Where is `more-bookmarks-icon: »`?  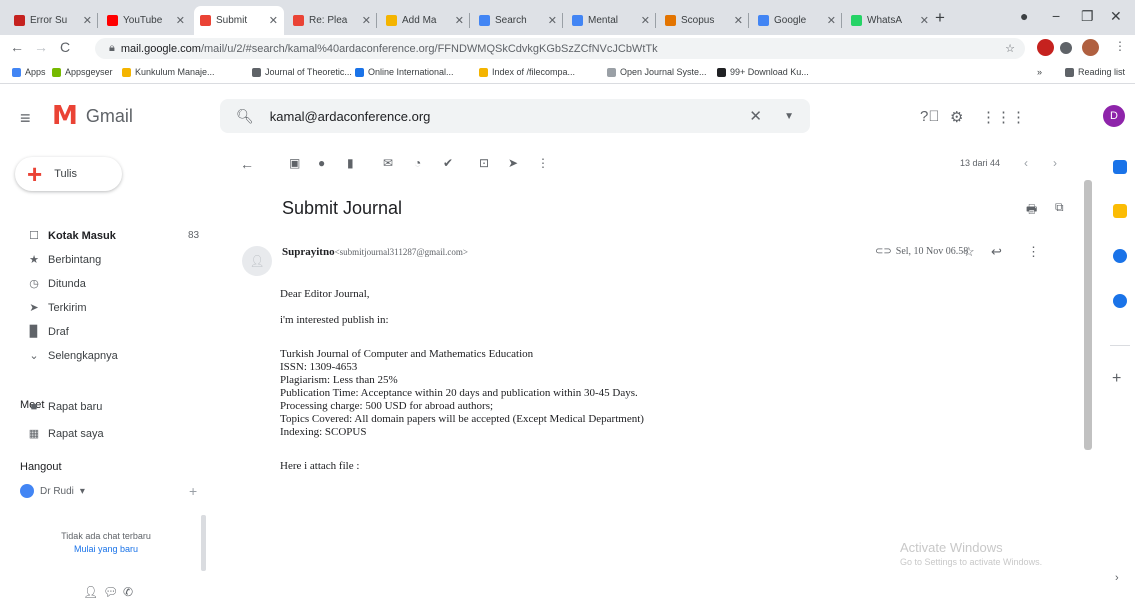 more-bookmarks-icon: » is located at coordinates (1039, 72).